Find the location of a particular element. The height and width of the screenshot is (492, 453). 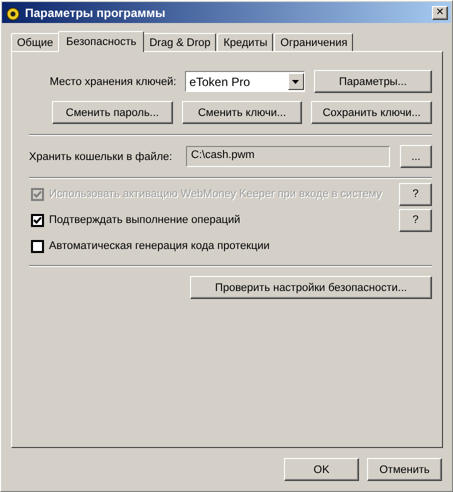

close-button: ✕ is located at coordinates (440, 13).